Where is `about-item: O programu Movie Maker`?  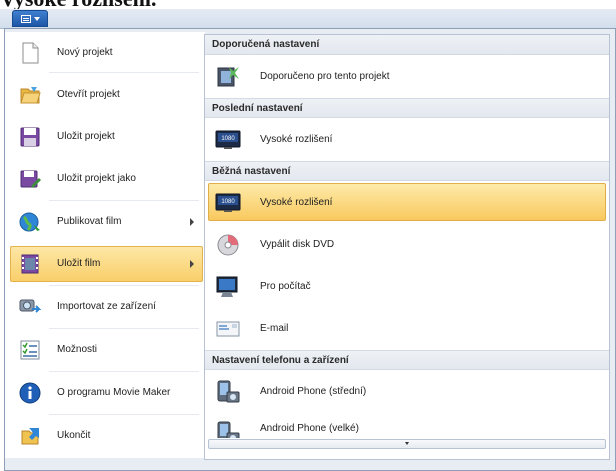
about-item: O programu Movie Maker is located at coordinates (106, 393).